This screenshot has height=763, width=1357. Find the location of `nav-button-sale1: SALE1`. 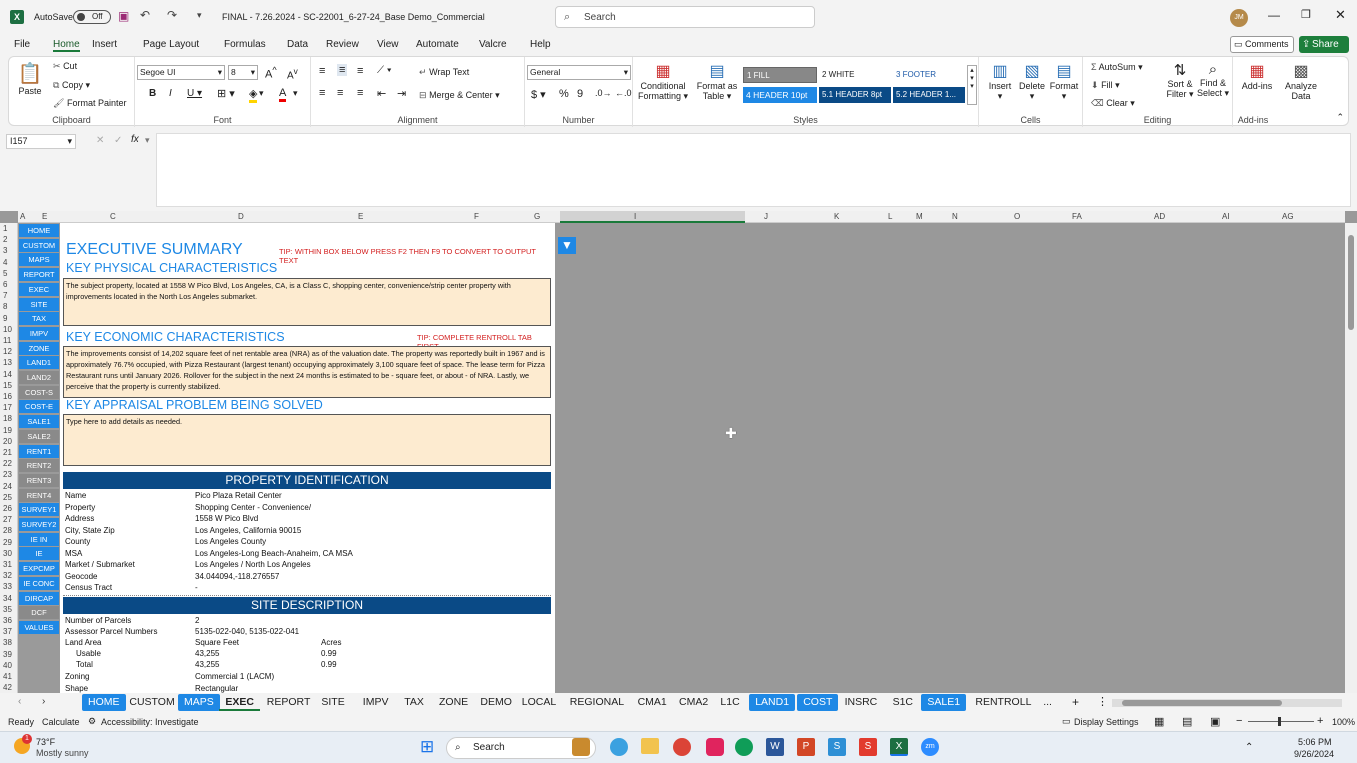

nav-button-sale1: SALE1 is located at coordinates (39, 422).